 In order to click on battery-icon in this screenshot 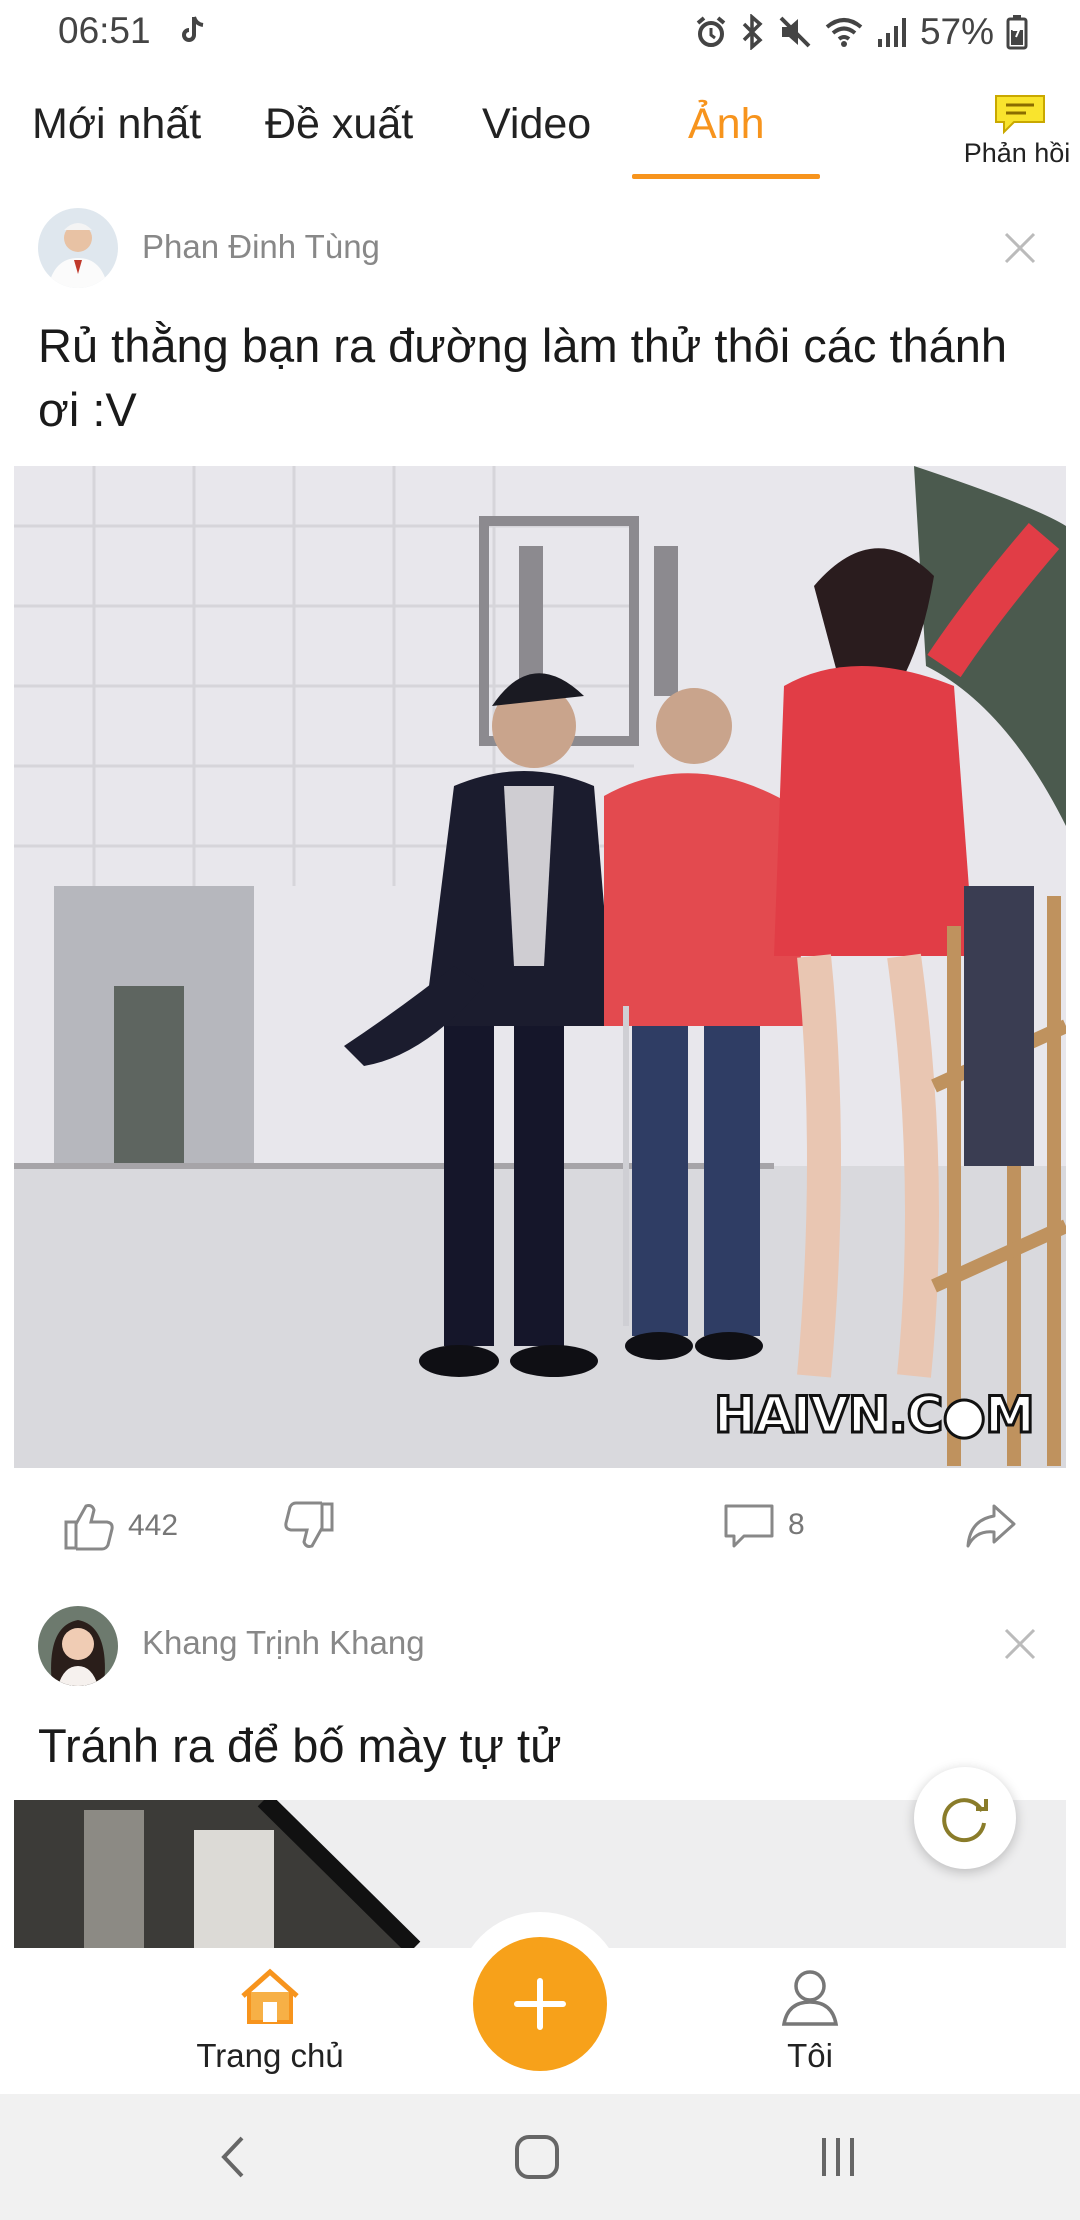, I will do `click(1017, 32)`.